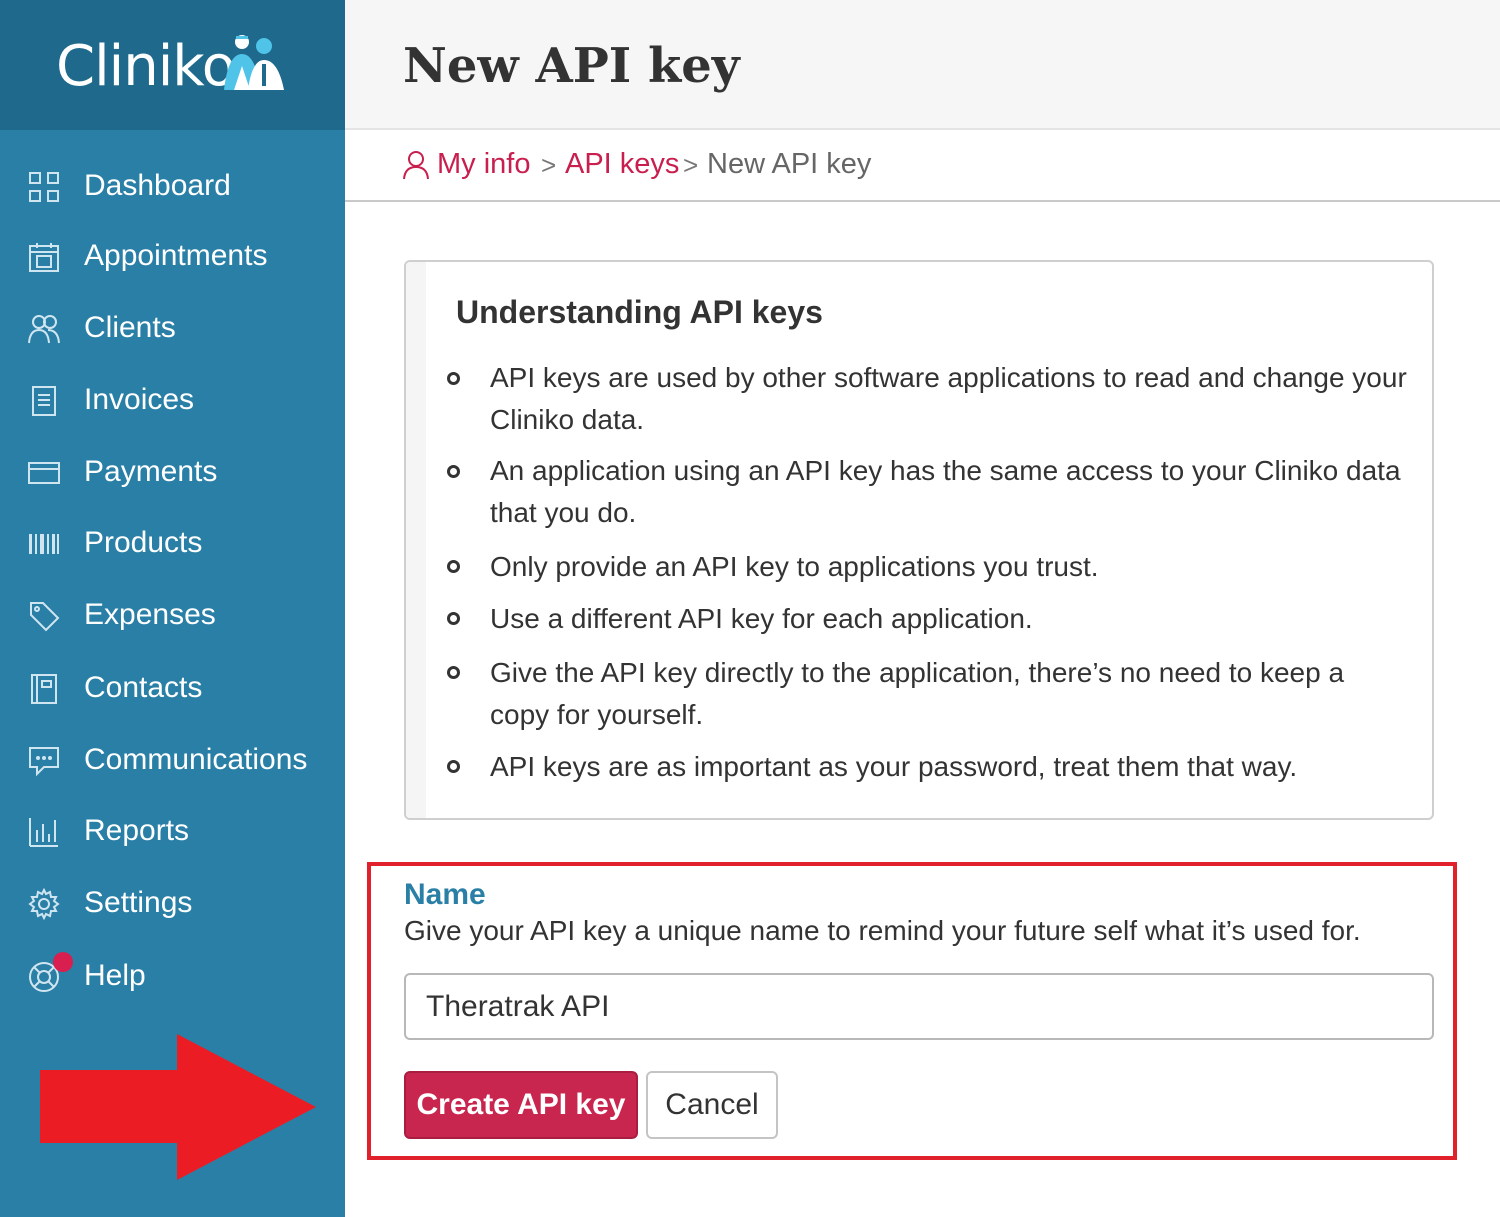 This screenshot has height=1217, width=1500. I want to click on sidebar-item-help: Help, so click(172, 976).